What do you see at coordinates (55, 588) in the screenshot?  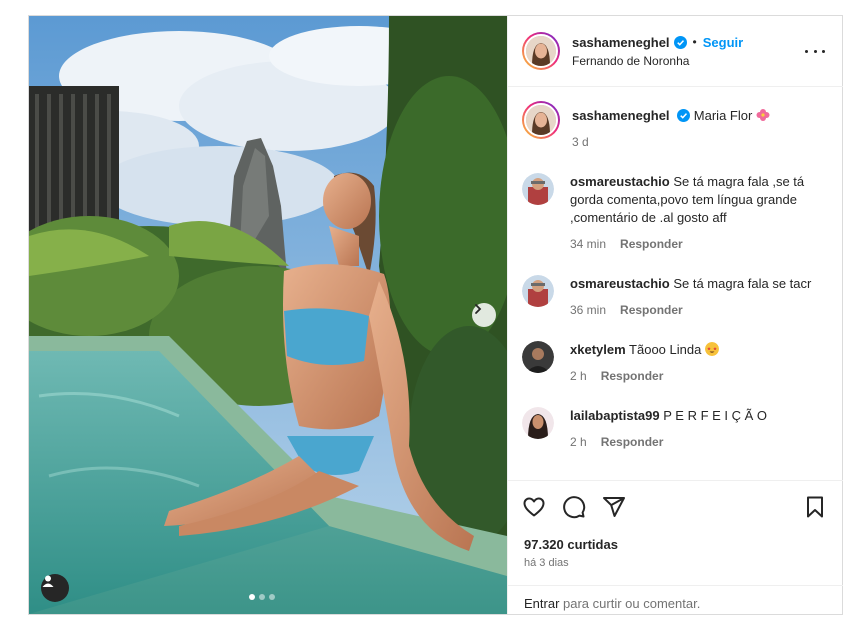 I see `tagged-users-button` at bounding box center [55, 588].